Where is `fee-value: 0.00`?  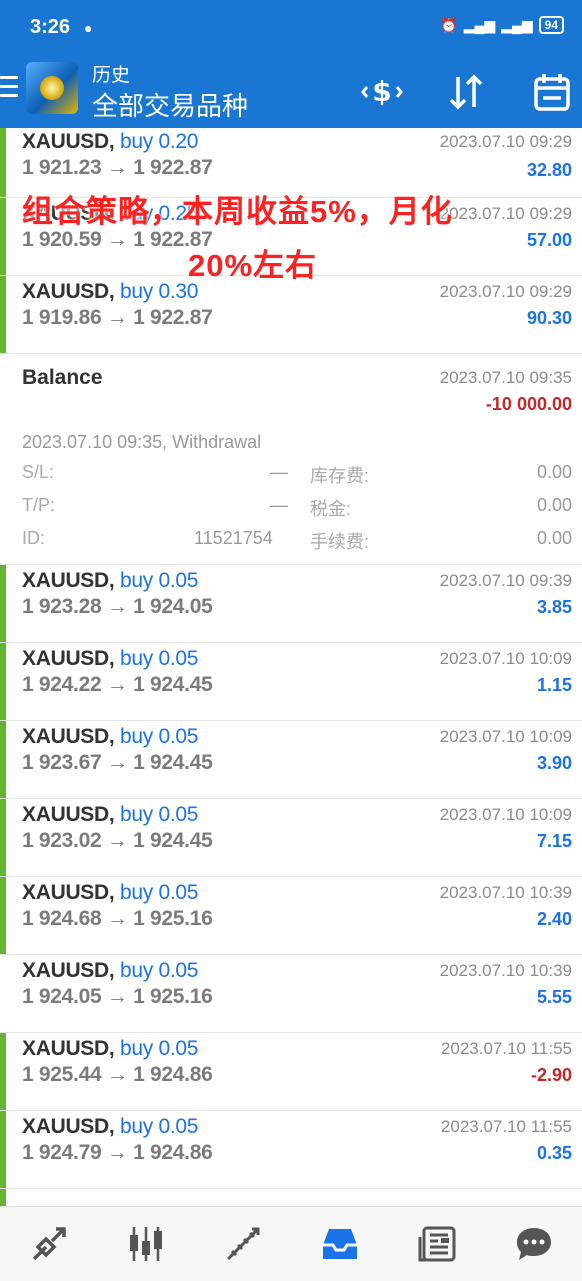
fee-value: 0.00 is located at coordinates (554, 538).